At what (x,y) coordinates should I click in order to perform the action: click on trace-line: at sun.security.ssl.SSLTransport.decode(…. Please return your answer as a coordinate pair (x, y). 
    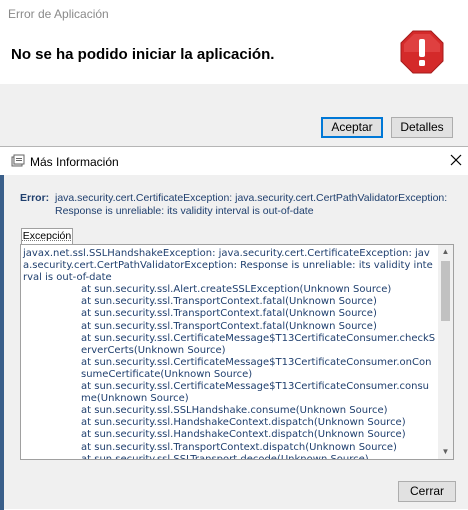
    Looking at the image, I should click on (225, 456).